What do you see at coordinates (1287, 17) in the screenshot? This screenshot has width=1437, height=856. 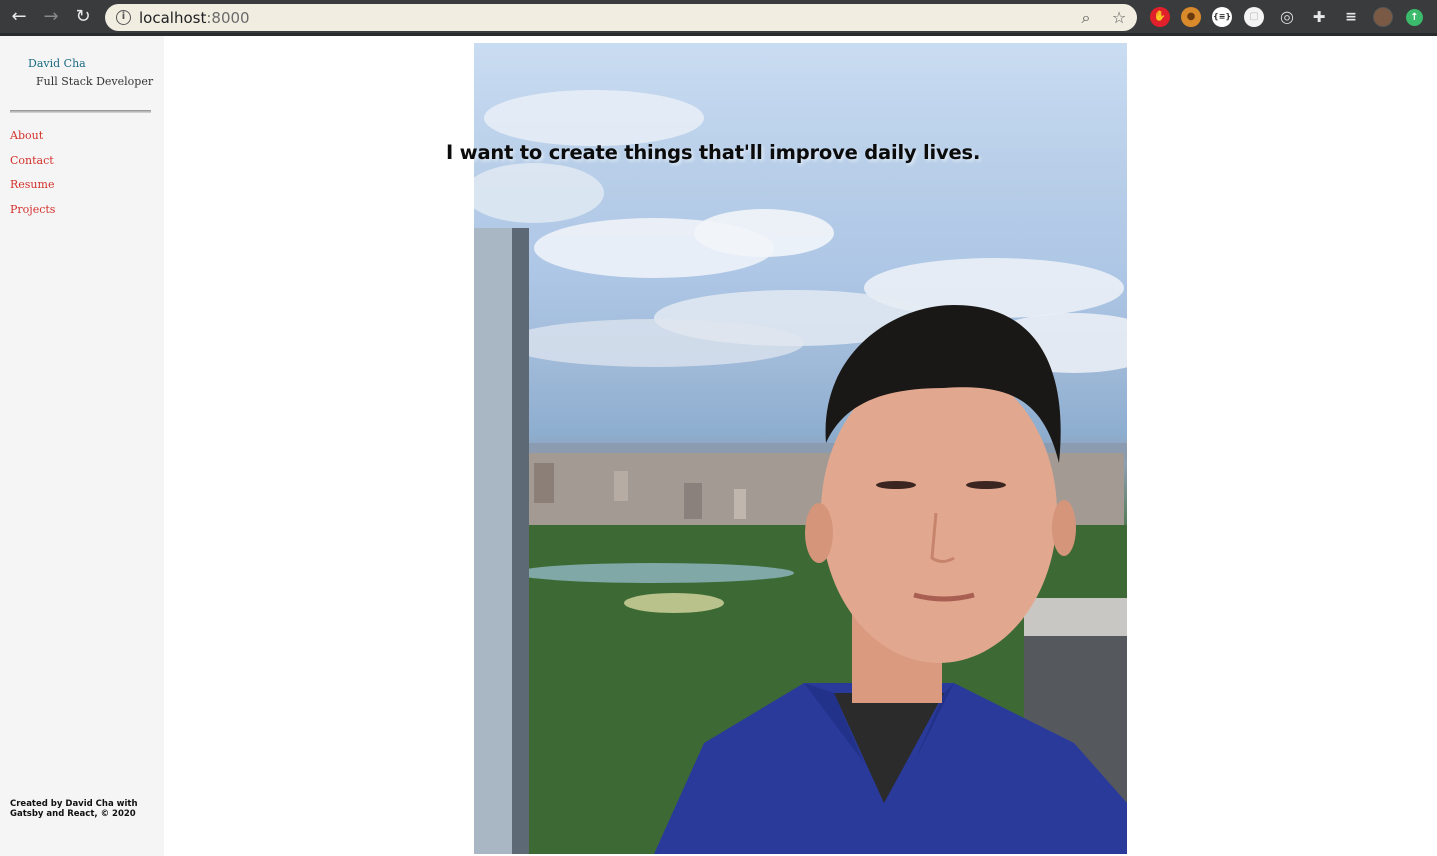 I see `target-icon: ◎` at bounding box center [1287, 17].